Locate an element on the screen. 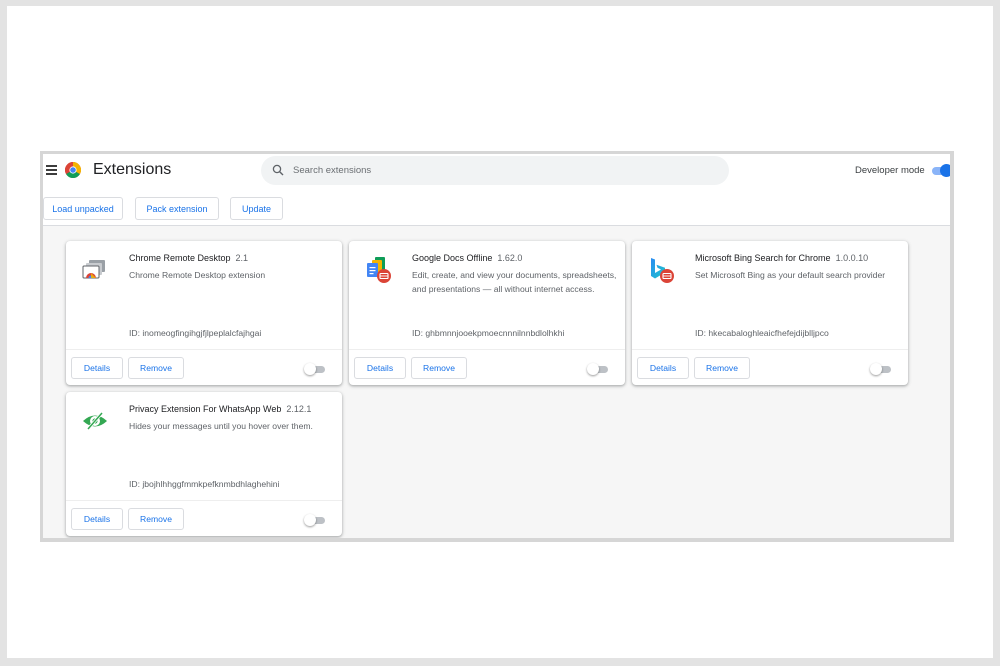 This screenshot has height=666, width=1000. extension-name: Chrome Remote Desktop 2.1 is located at coordinates (189, 258).